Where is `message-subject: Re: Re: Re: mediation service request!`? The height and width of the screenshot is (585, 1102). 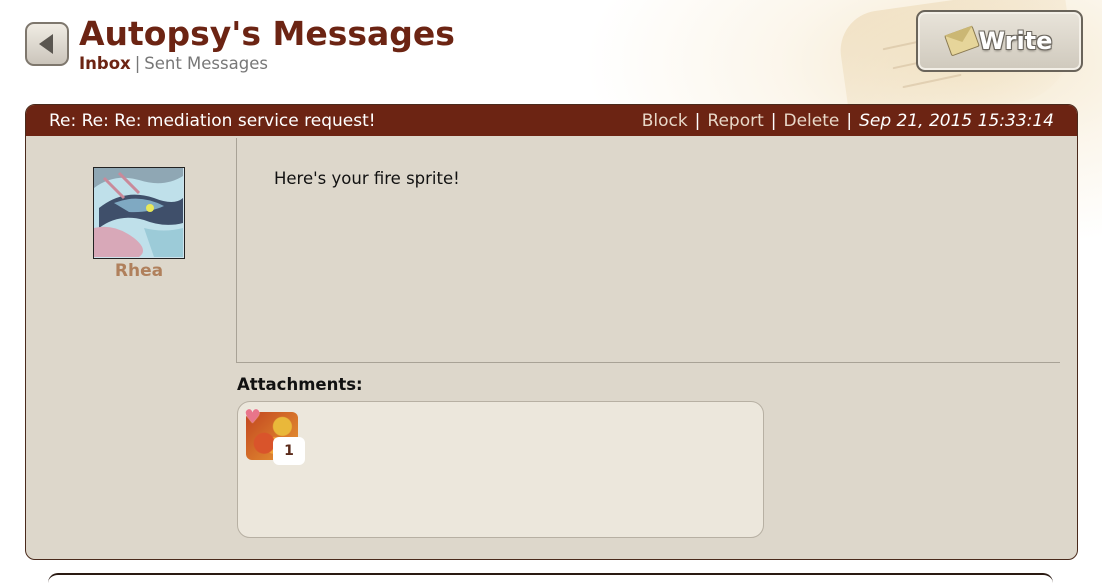 message-subject: Re: Re: Re: mediation service request! is located at coordinates (212, 120).